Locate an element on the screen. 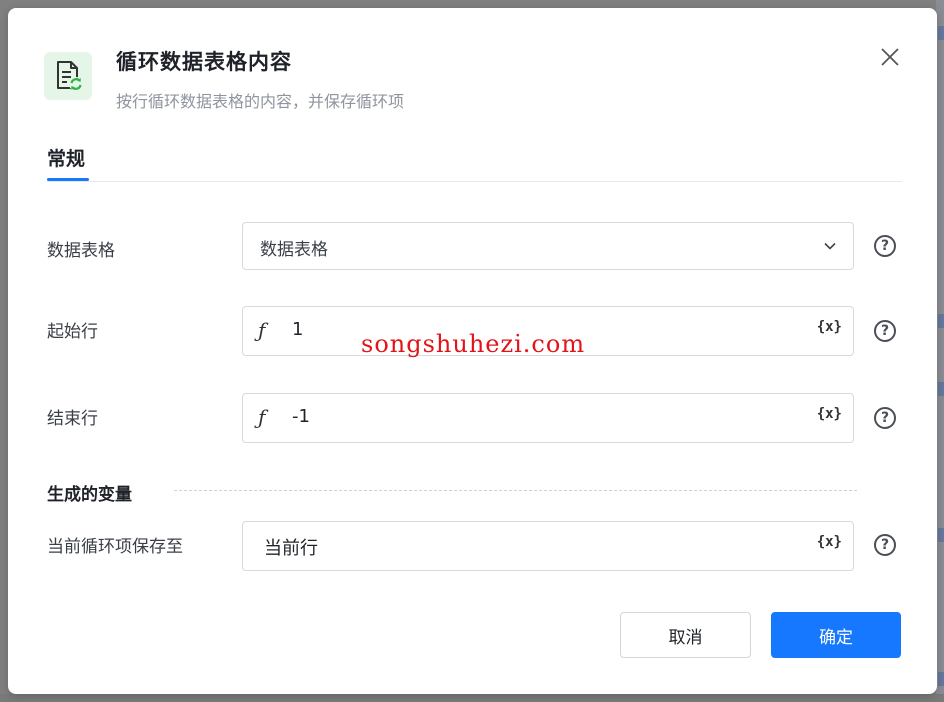 This screenshot has height=702, width=944. dialog-title: 循环数据表格内容 is located at coordinates (204, 62).